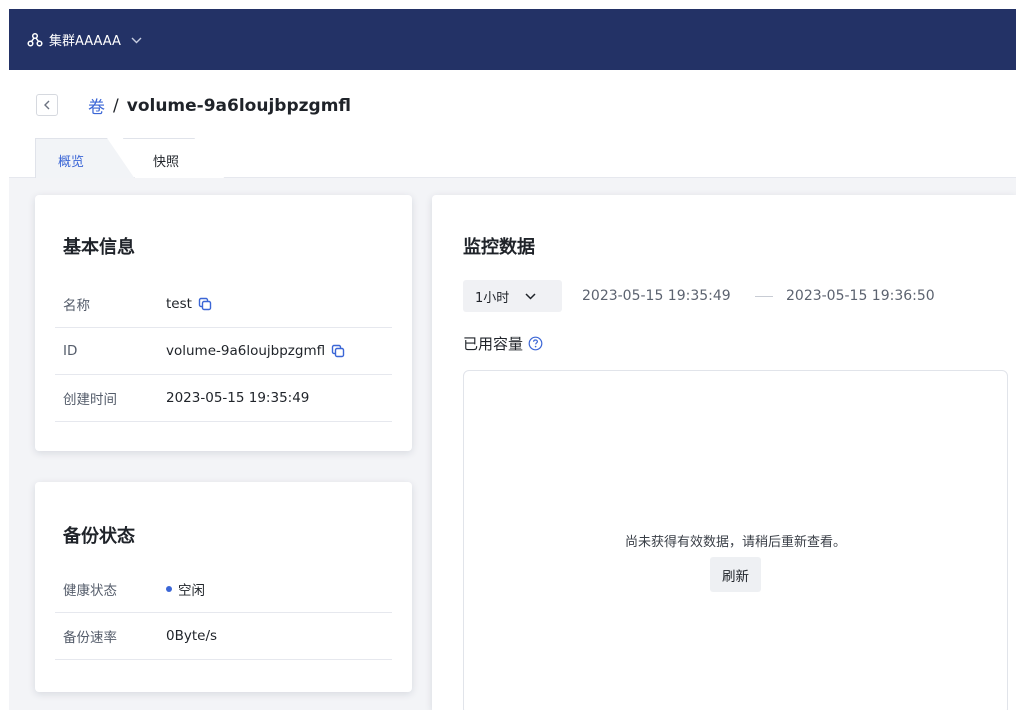 This screenshot has width=1016, height=710. Describe the element at coordinates (169, 589) in the screenshot. I see `status-dot` at that location.